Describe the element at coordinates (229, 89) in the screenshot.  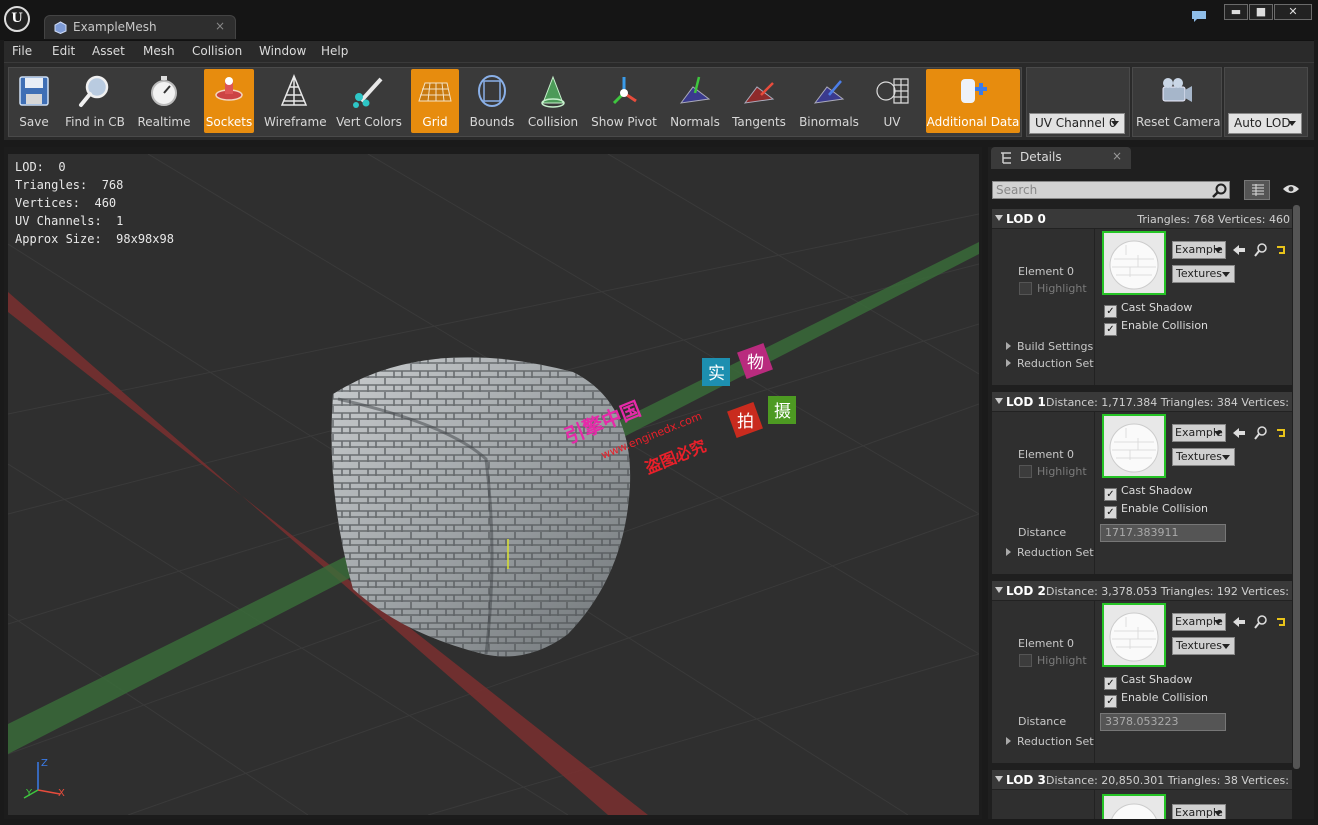
I see `sockets-icon` at that location.